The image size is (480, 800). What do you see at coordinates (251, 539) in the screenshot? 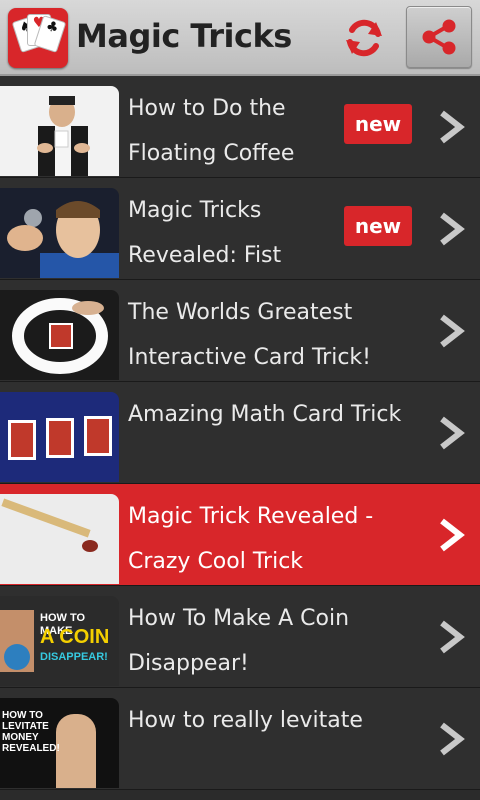
I see `video-title: Magic Trick Revealed - Crazy Cool Trick` at bounding box center [251, 539].